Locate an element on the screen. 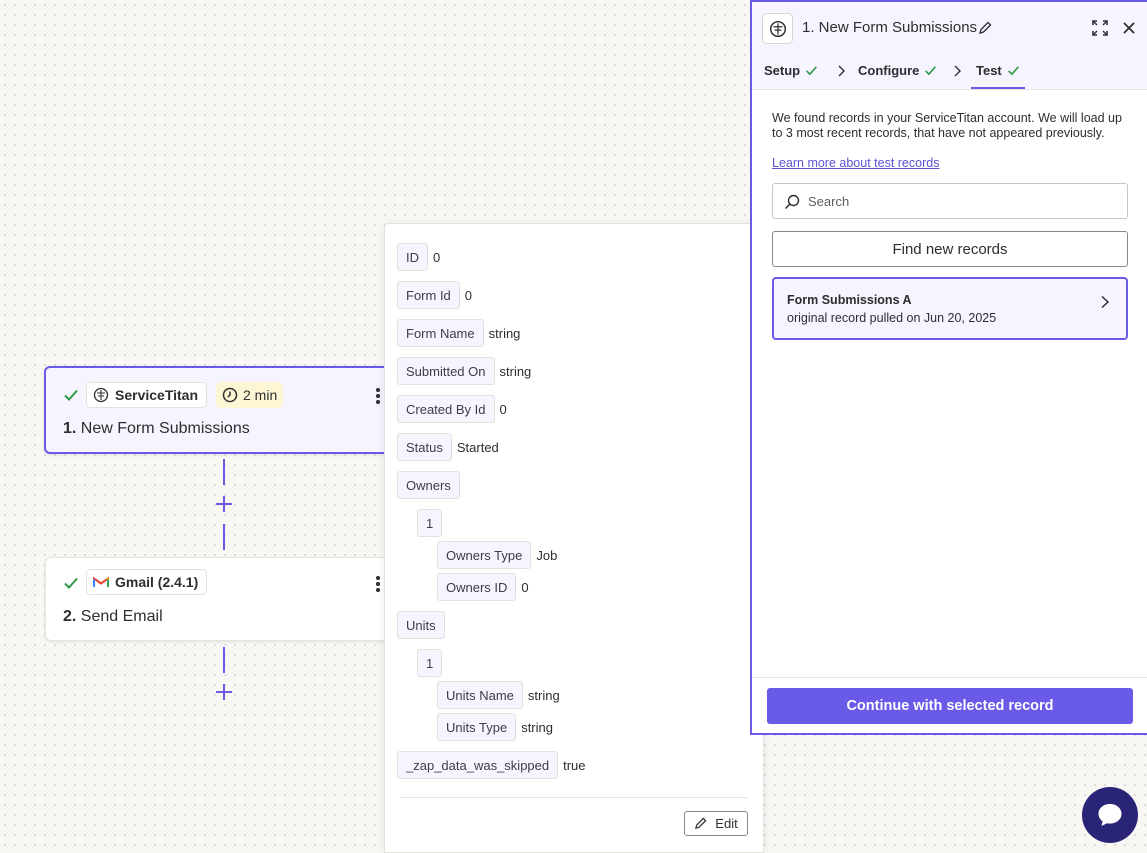  app-chip-servicetitan: ServiceTitan is located at coordinates (147, 395).